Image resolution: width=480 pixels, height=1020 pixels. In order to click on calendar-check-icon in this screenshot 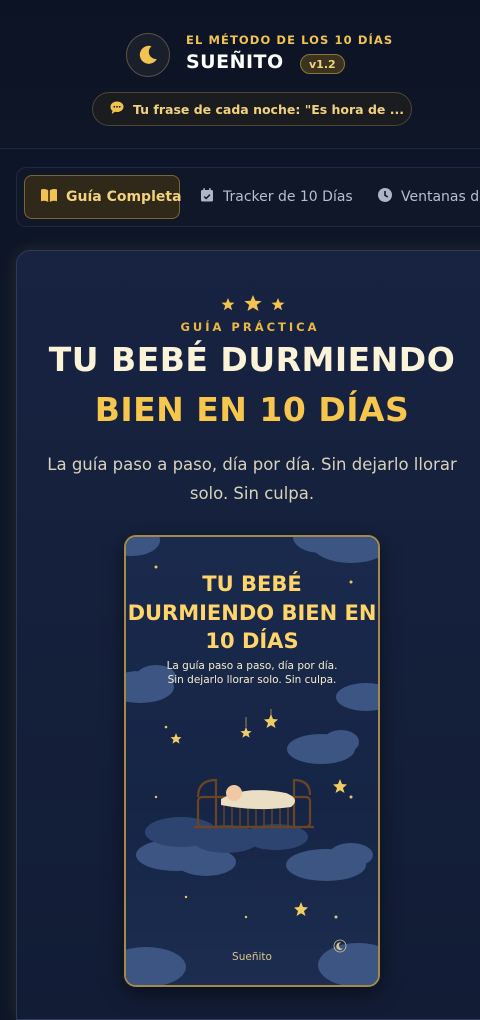, I will do `click(207, 197)`.